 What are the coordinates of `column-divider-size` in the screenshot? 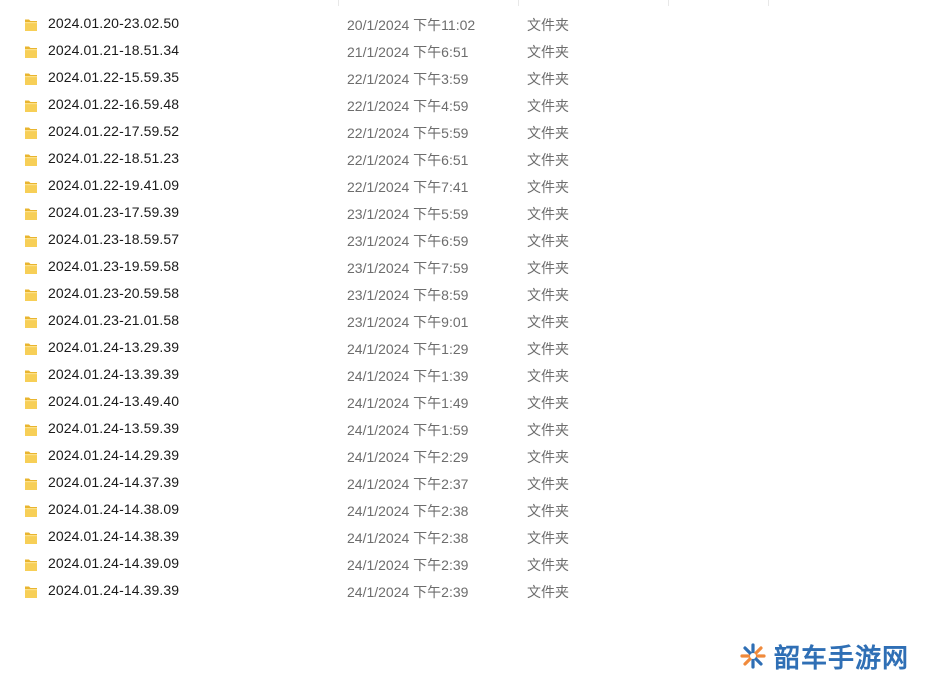 It's located at (768, 3).